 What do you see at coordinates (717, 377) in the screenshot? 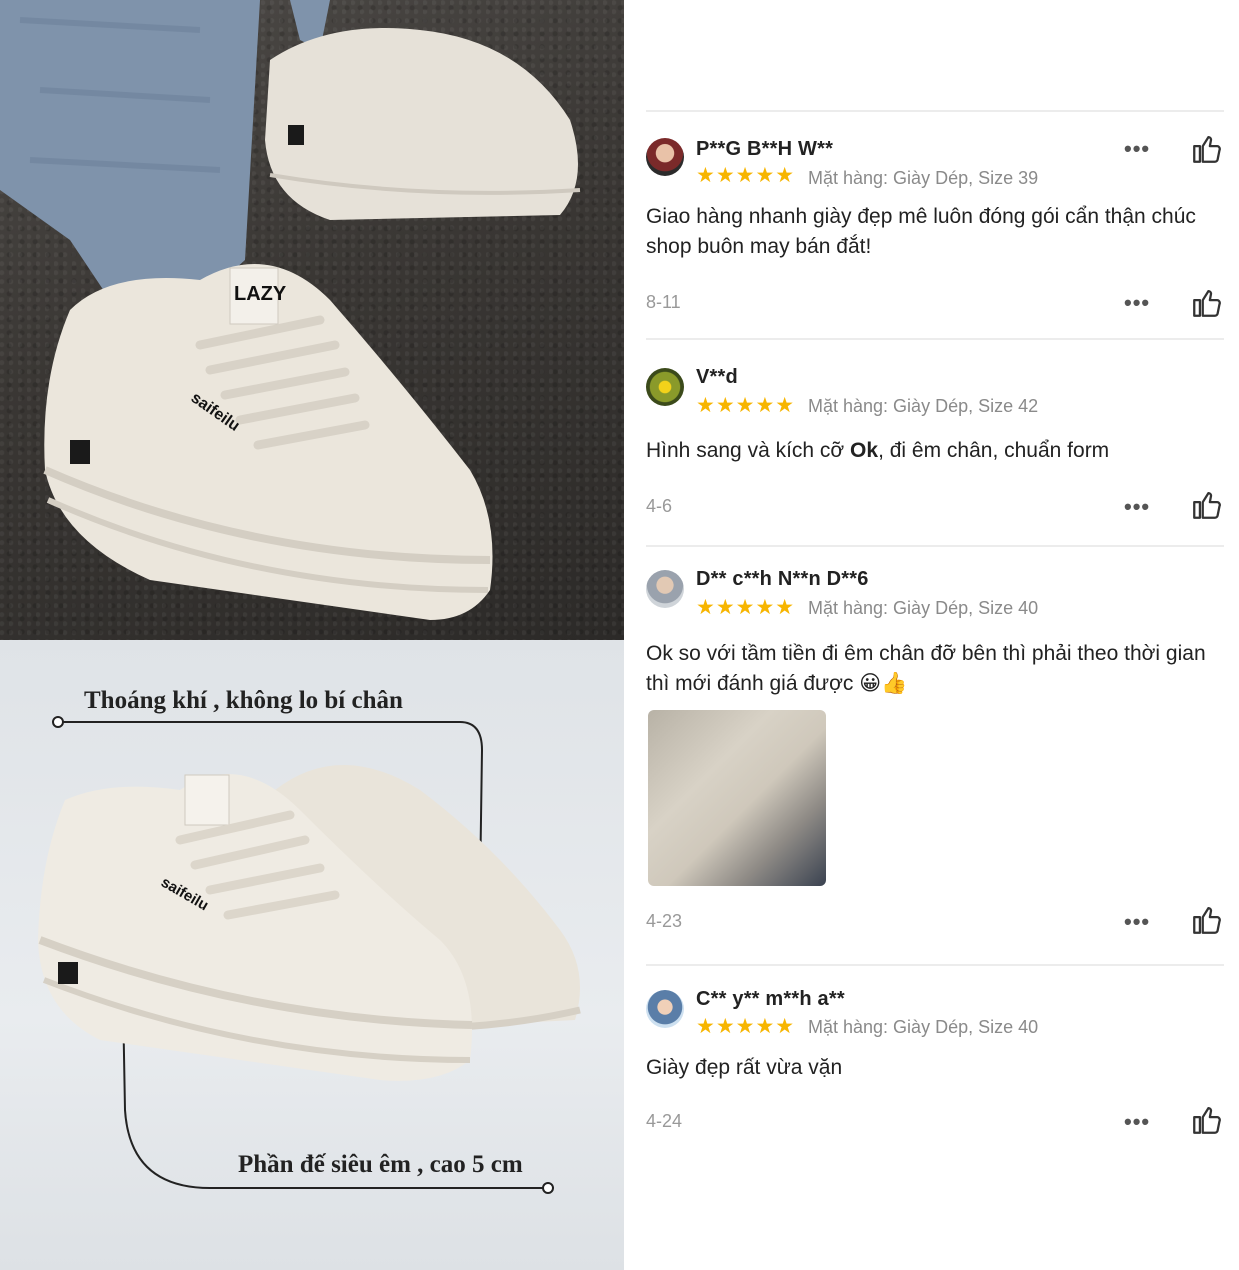
I see `review-username: V**d` at bounding box center [717, 377].